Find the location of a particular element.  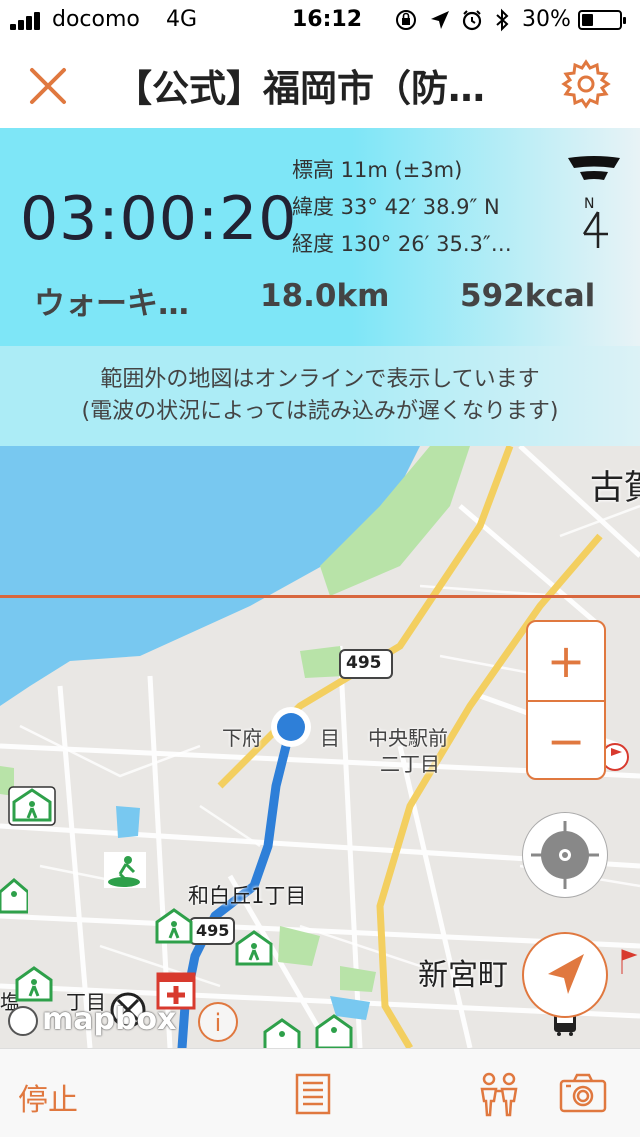

zoom-out-button: − is located at coordinates (566, 741).